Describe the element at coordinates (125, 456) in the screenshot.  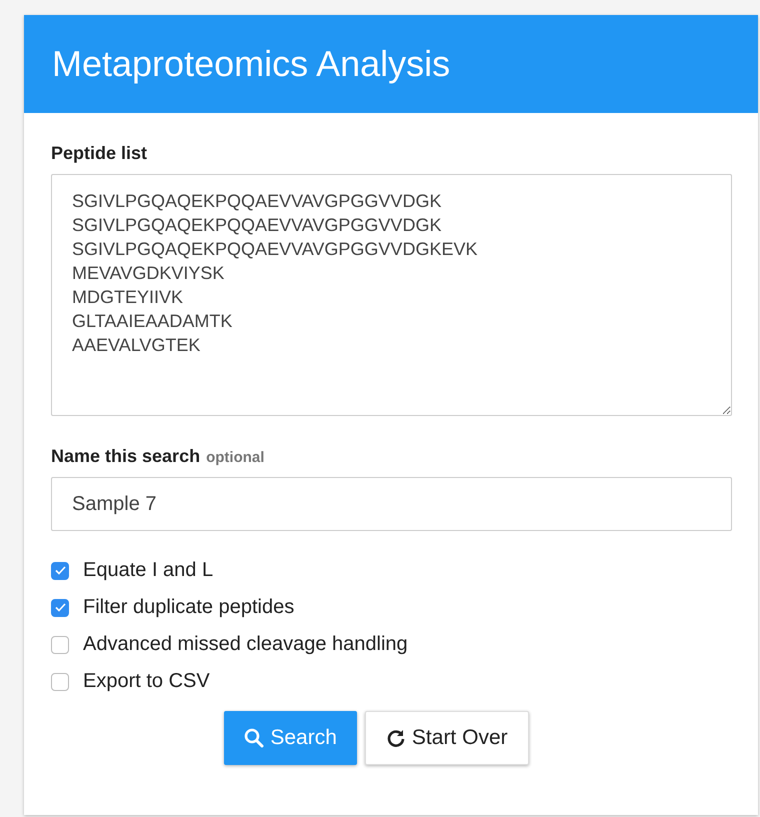
I see `field-label: Name this search` at that location.